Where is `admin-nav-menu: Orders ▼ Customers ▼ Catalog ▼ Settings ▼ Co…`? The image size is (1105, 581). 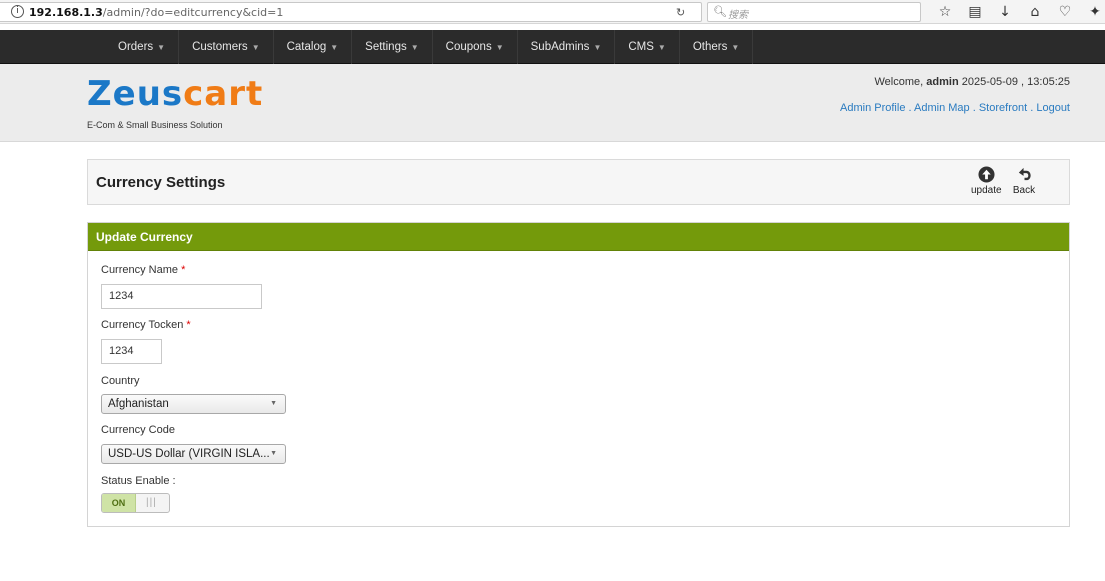
admin-nav-menu: Orders ▼ Customers ▼ Catalog ▼ Settings ▼ Co… is located at coordinates (429, 47).